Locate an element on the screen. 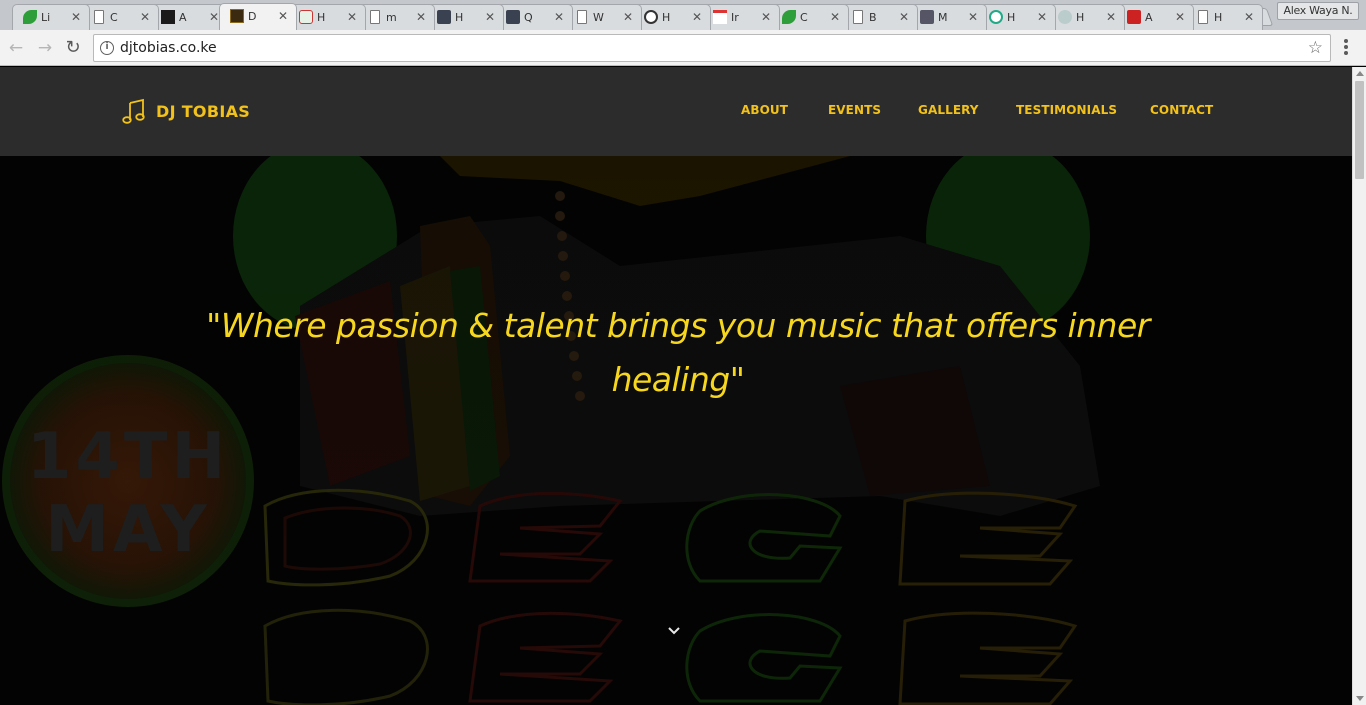 The width and height of the screenshot is (1366, 705). nav-contact: CONTACT is located at coordinates (1181, 110).